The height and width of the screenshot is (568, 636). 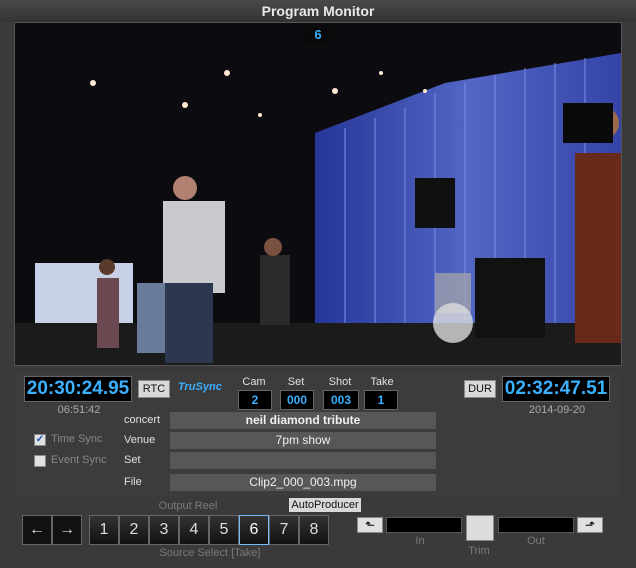 What do you see at coordinates (40, 440) in the screenshot?
I see `time-sync-checkbox: ✓` at bounding box center [40, 440].